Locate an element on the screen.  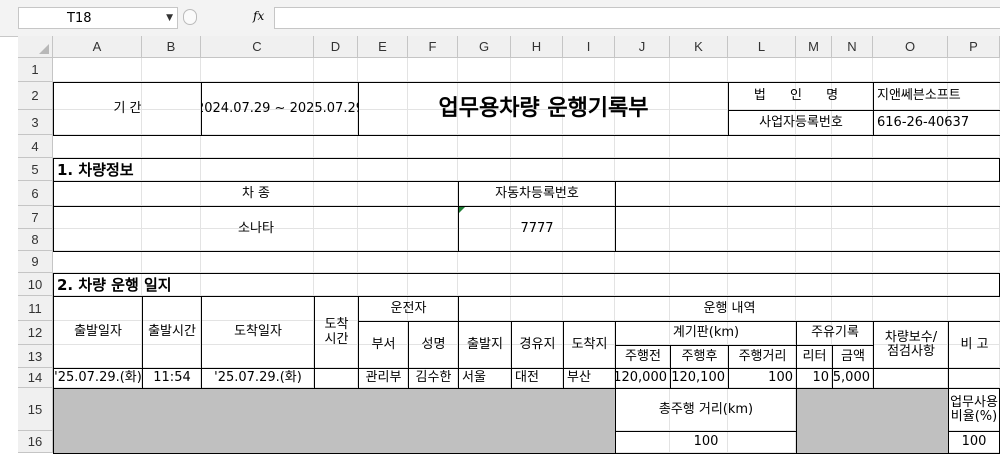
column-header-p: P is located at coordinates (974, 47).